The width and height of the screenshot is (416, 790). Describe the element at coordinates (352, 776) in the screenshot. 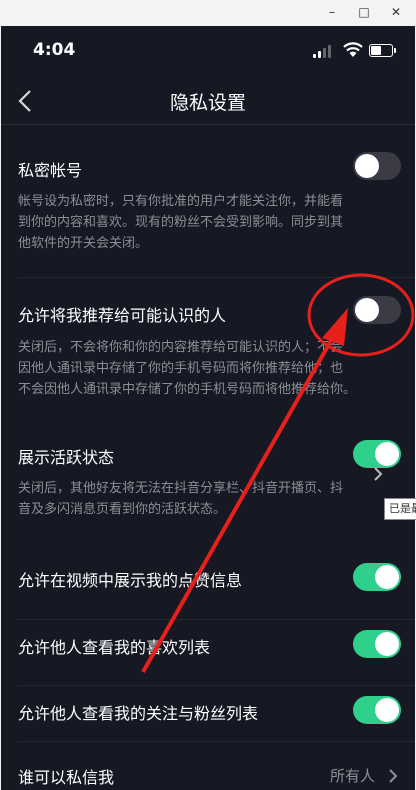

I see `setting-value: 所有人` at that location.